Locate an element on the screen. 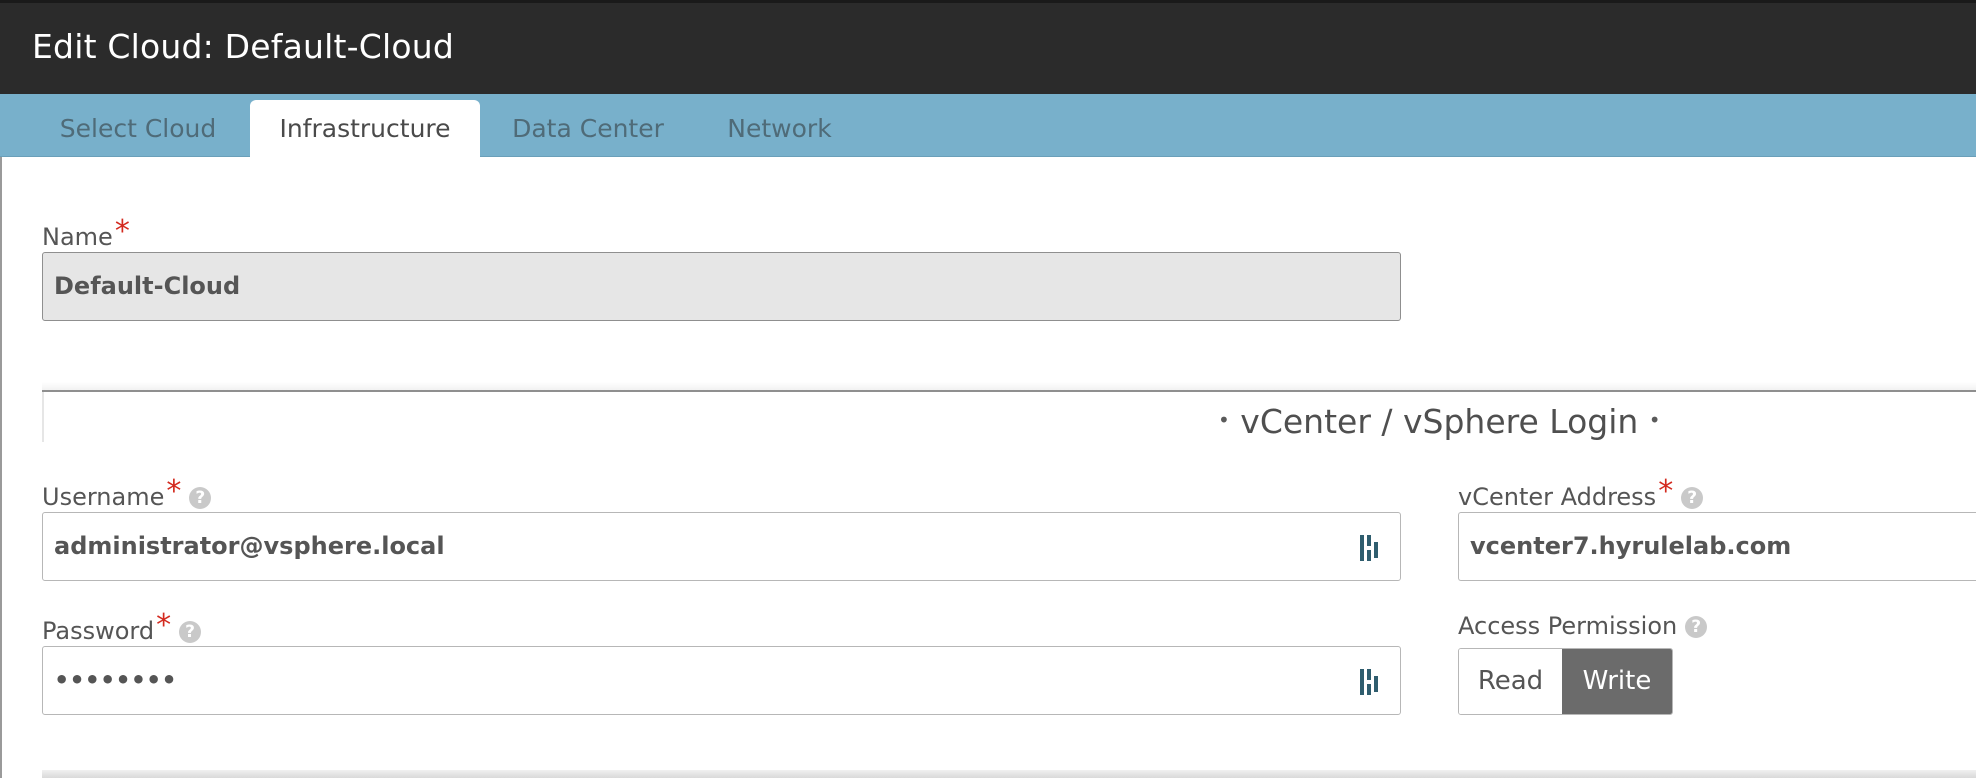  section-title: • vCenter / vSphere Login • is located at coordinates (1439, 421).